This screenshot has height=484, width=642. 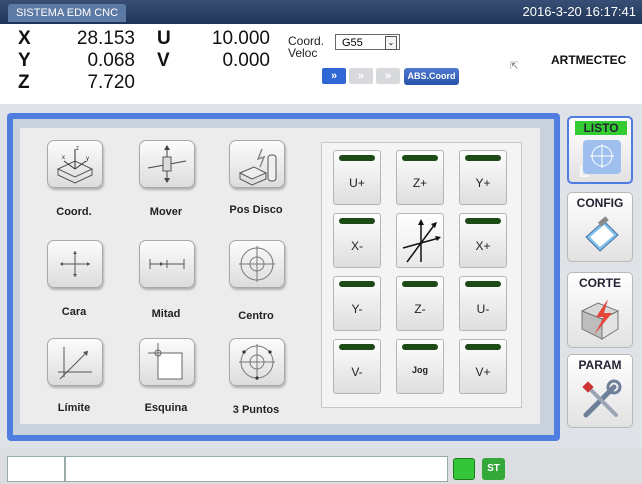 I want to click on listo-label: LISTO, so click(x=601, y=128).